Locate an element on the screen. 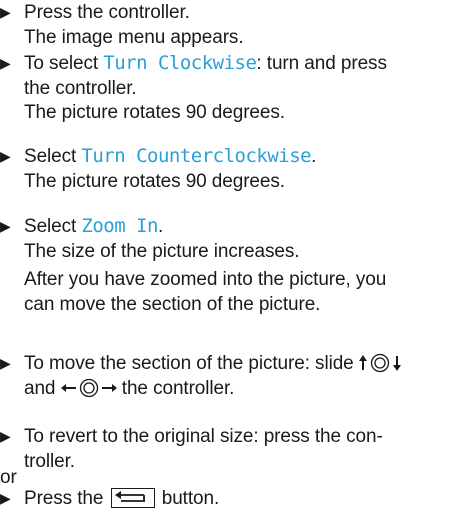 The height and width of the screenshot is (510, 457). step-7-prefix: Press the is located at coordinates (66, 498).